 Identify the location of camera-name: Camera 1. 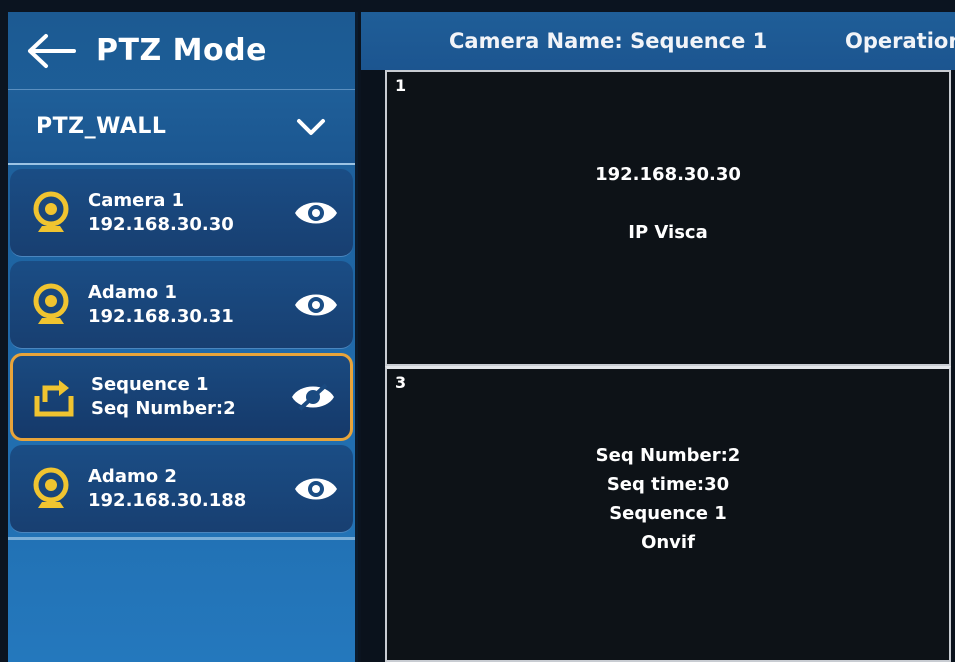
(136, 200).